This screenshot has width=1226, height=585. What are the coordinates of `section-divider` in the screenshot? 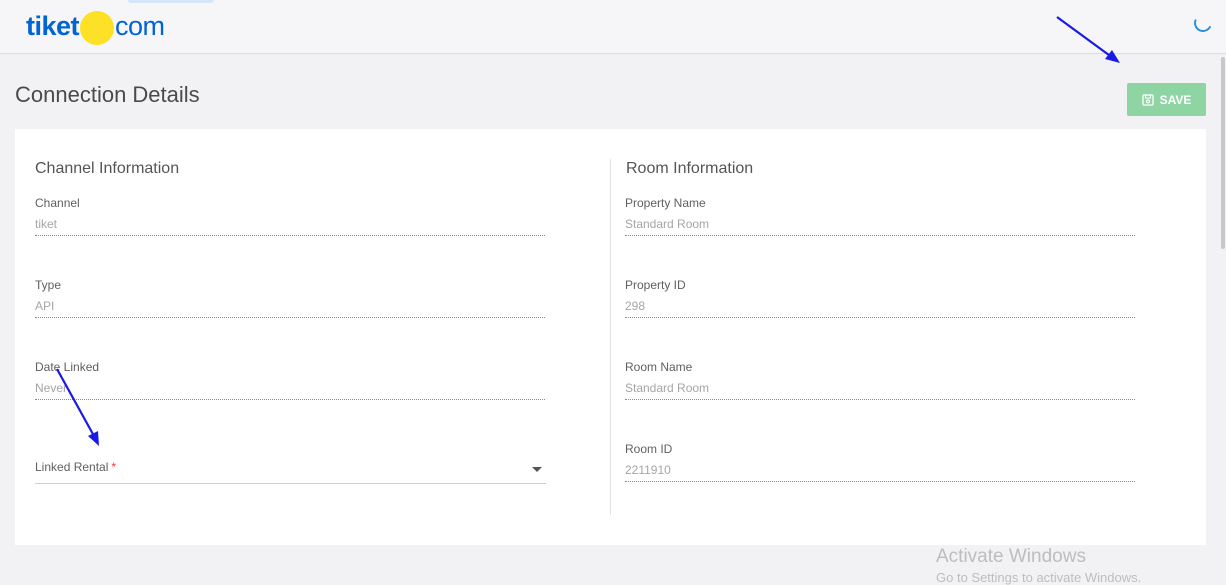 It's located at (610, 337).